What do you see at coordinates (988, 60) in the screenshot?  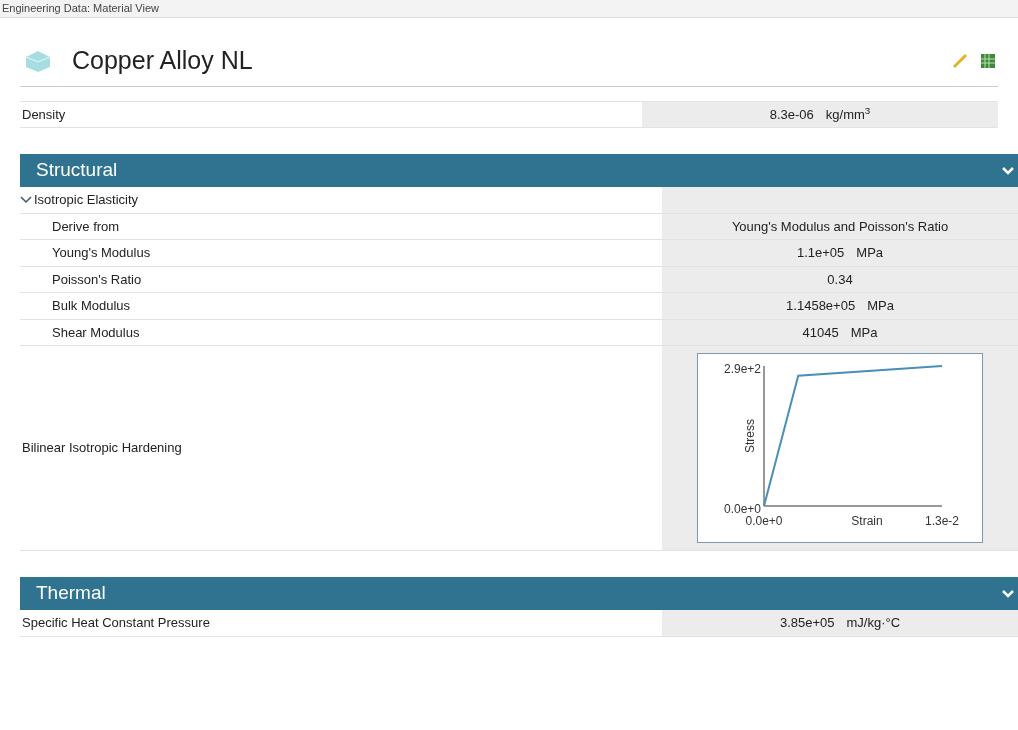 I see `book-icon` at bounding box center [988, 60].